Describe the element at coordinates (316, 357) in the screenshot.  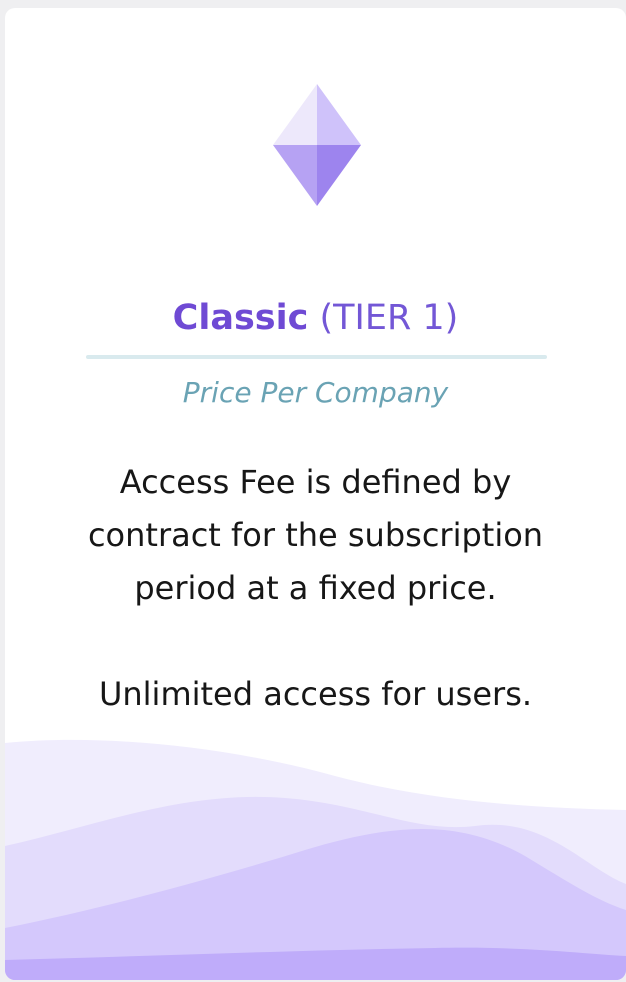
I see `title-divider` at that location.